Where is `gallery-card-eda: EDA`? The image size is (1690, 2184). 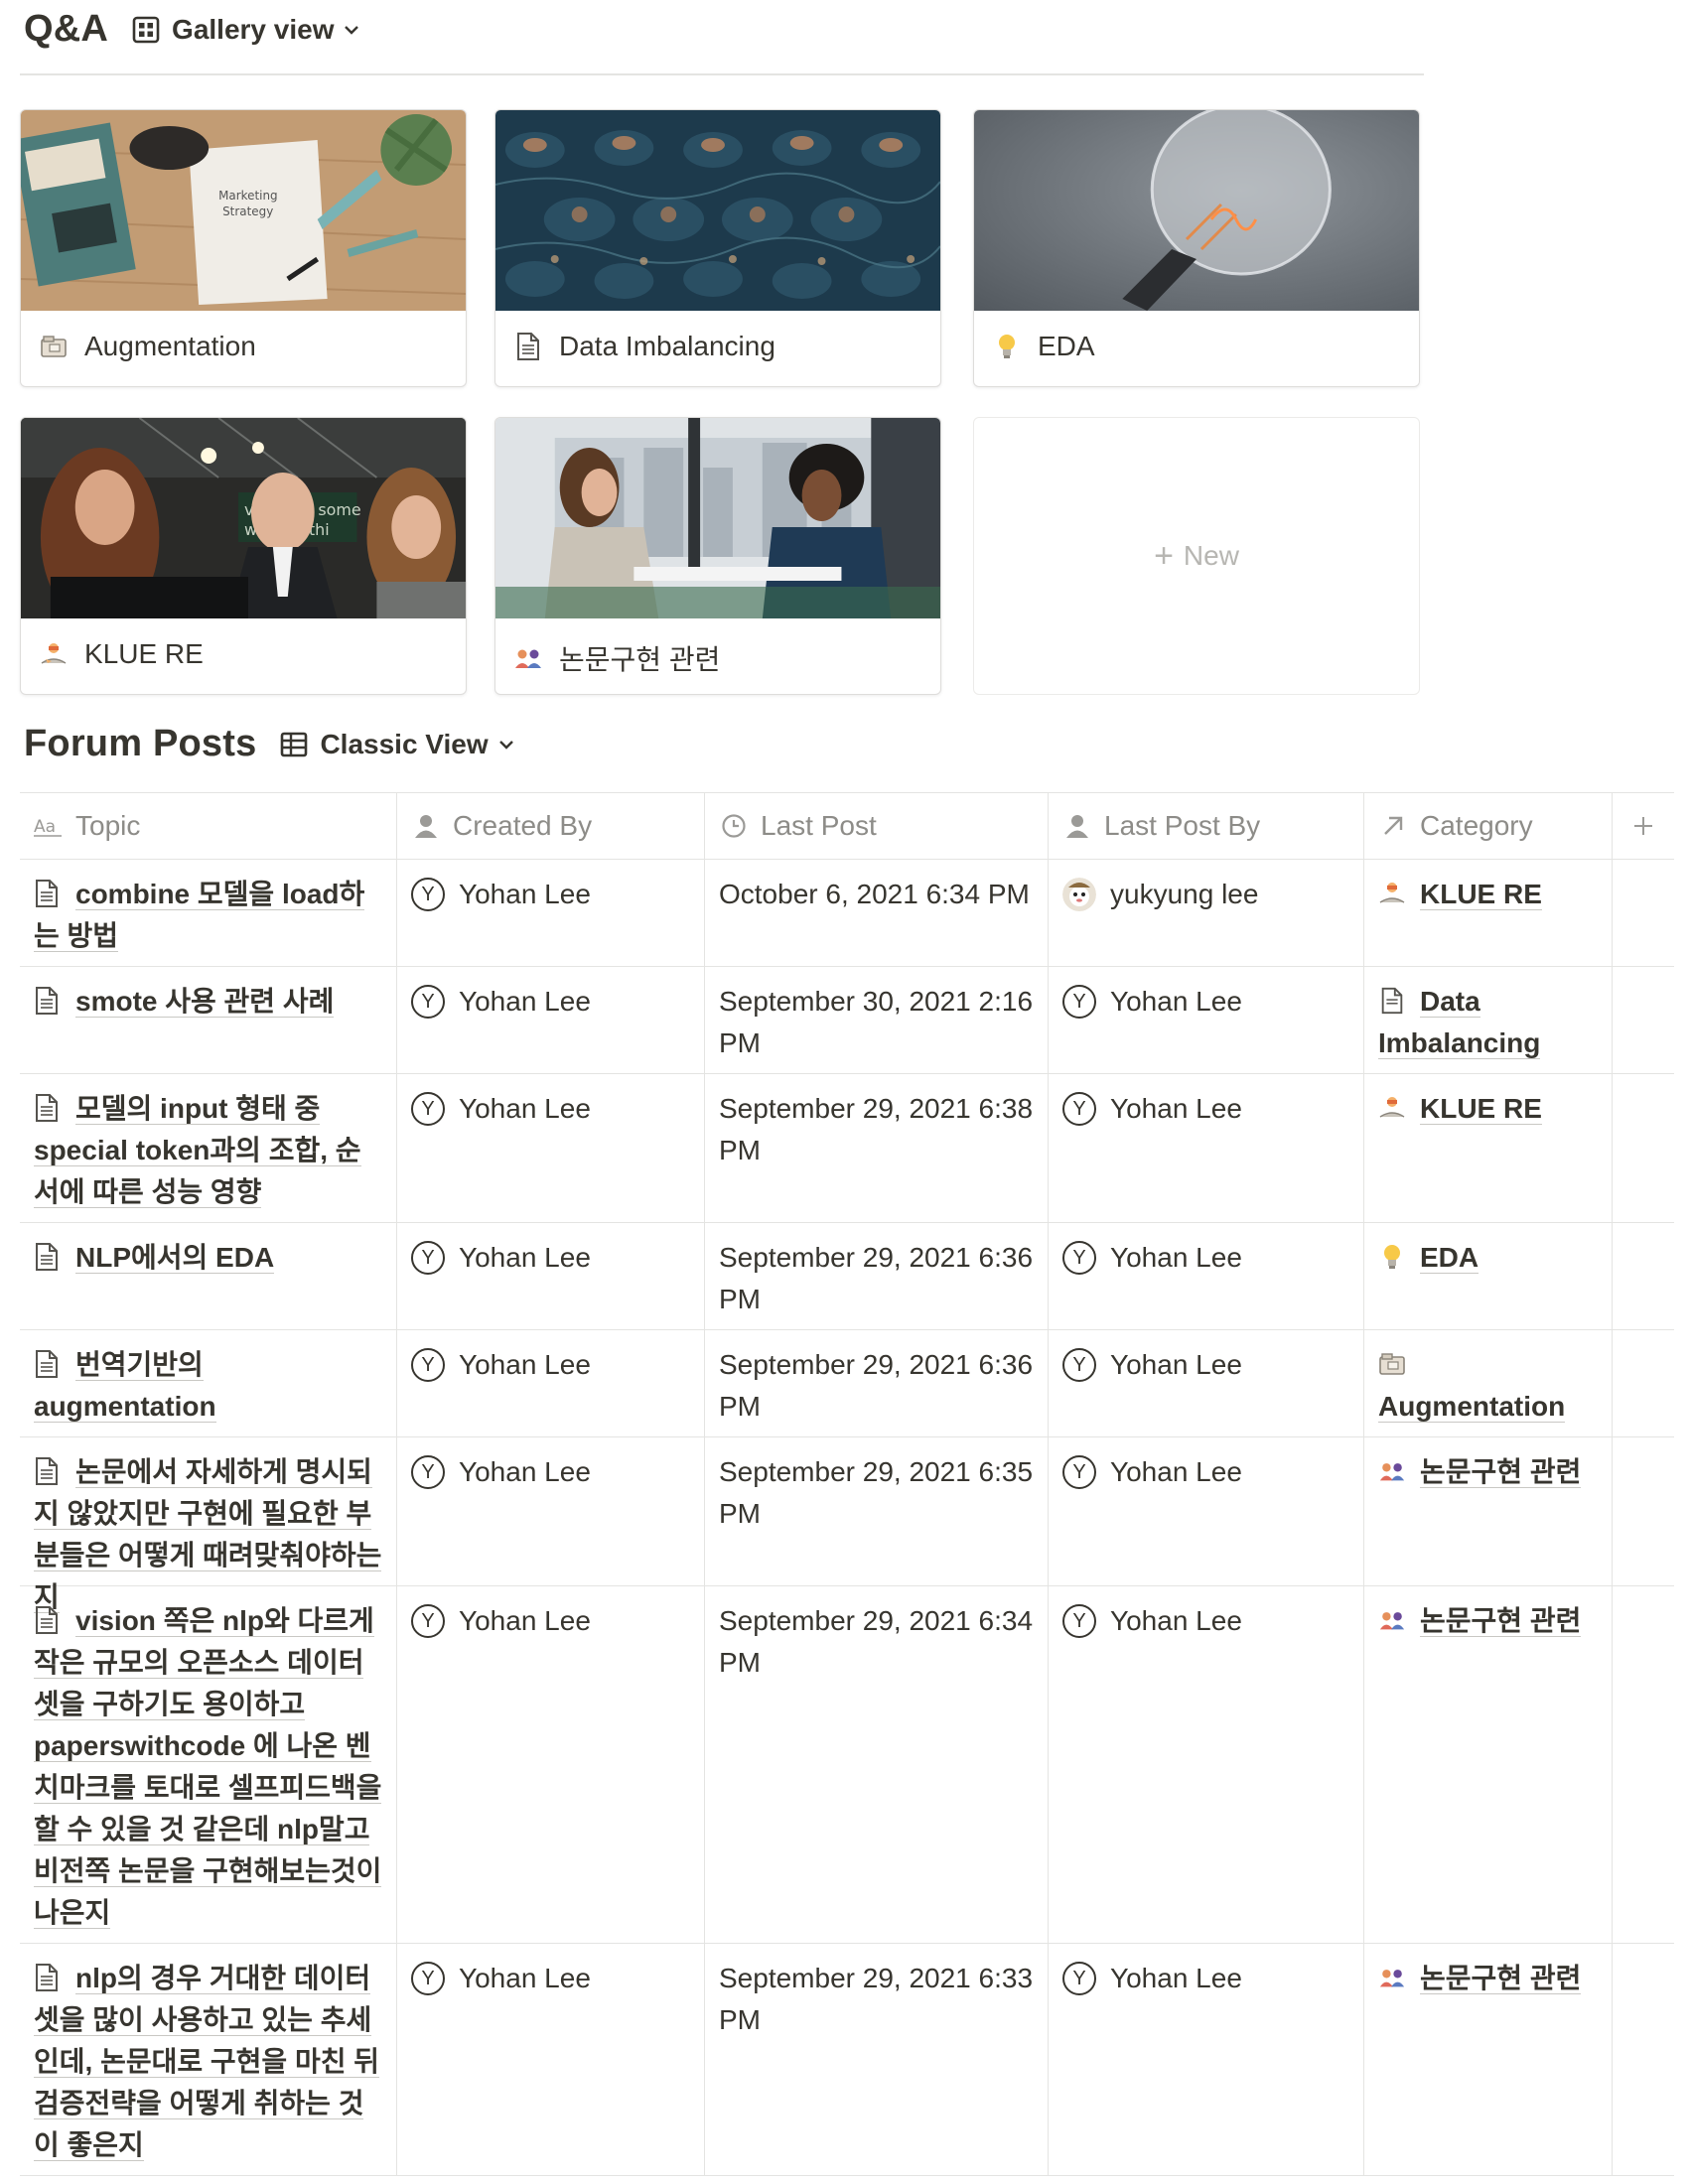
gallery-card-eda: EDA is located at coordinates (1196, 248).